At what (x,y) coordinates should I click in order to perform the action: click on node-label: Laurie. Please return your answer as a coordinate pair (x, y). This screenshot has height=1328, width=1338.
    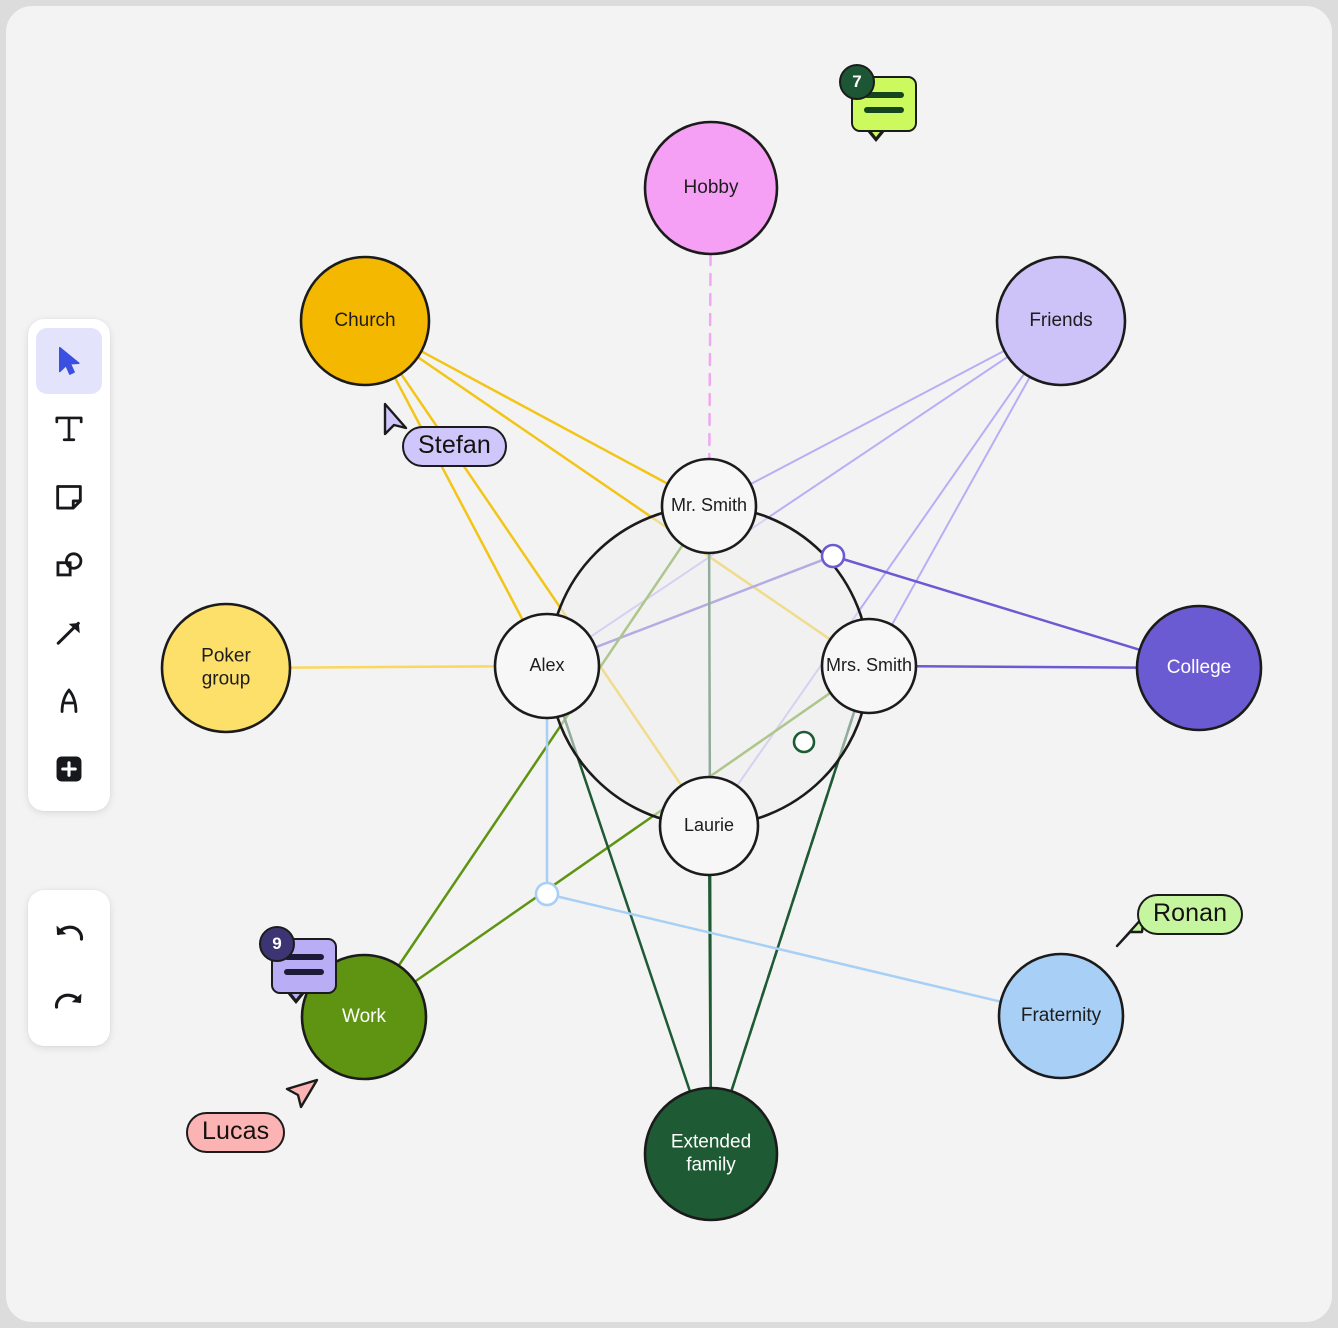
    Looking at the image, I should click on (709, 825).